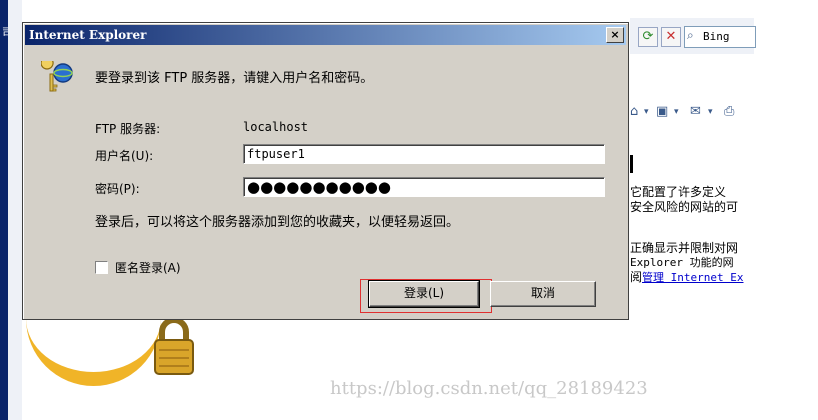 Image resolution: width=818 pixels, height=420 pixels. I want to click on page-heading-bar, so click(631, 164).